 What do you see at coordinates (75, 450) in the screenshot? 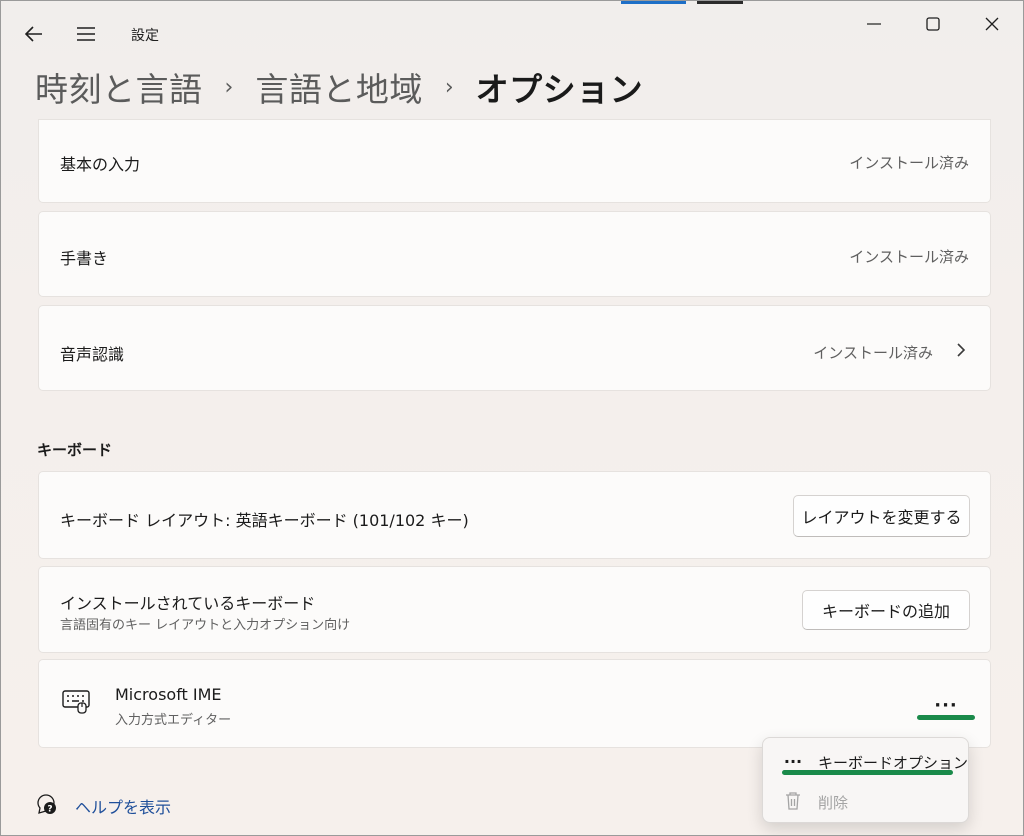
I see `keyboard-section-heading: キーボード` at bounding box center [75, 450].